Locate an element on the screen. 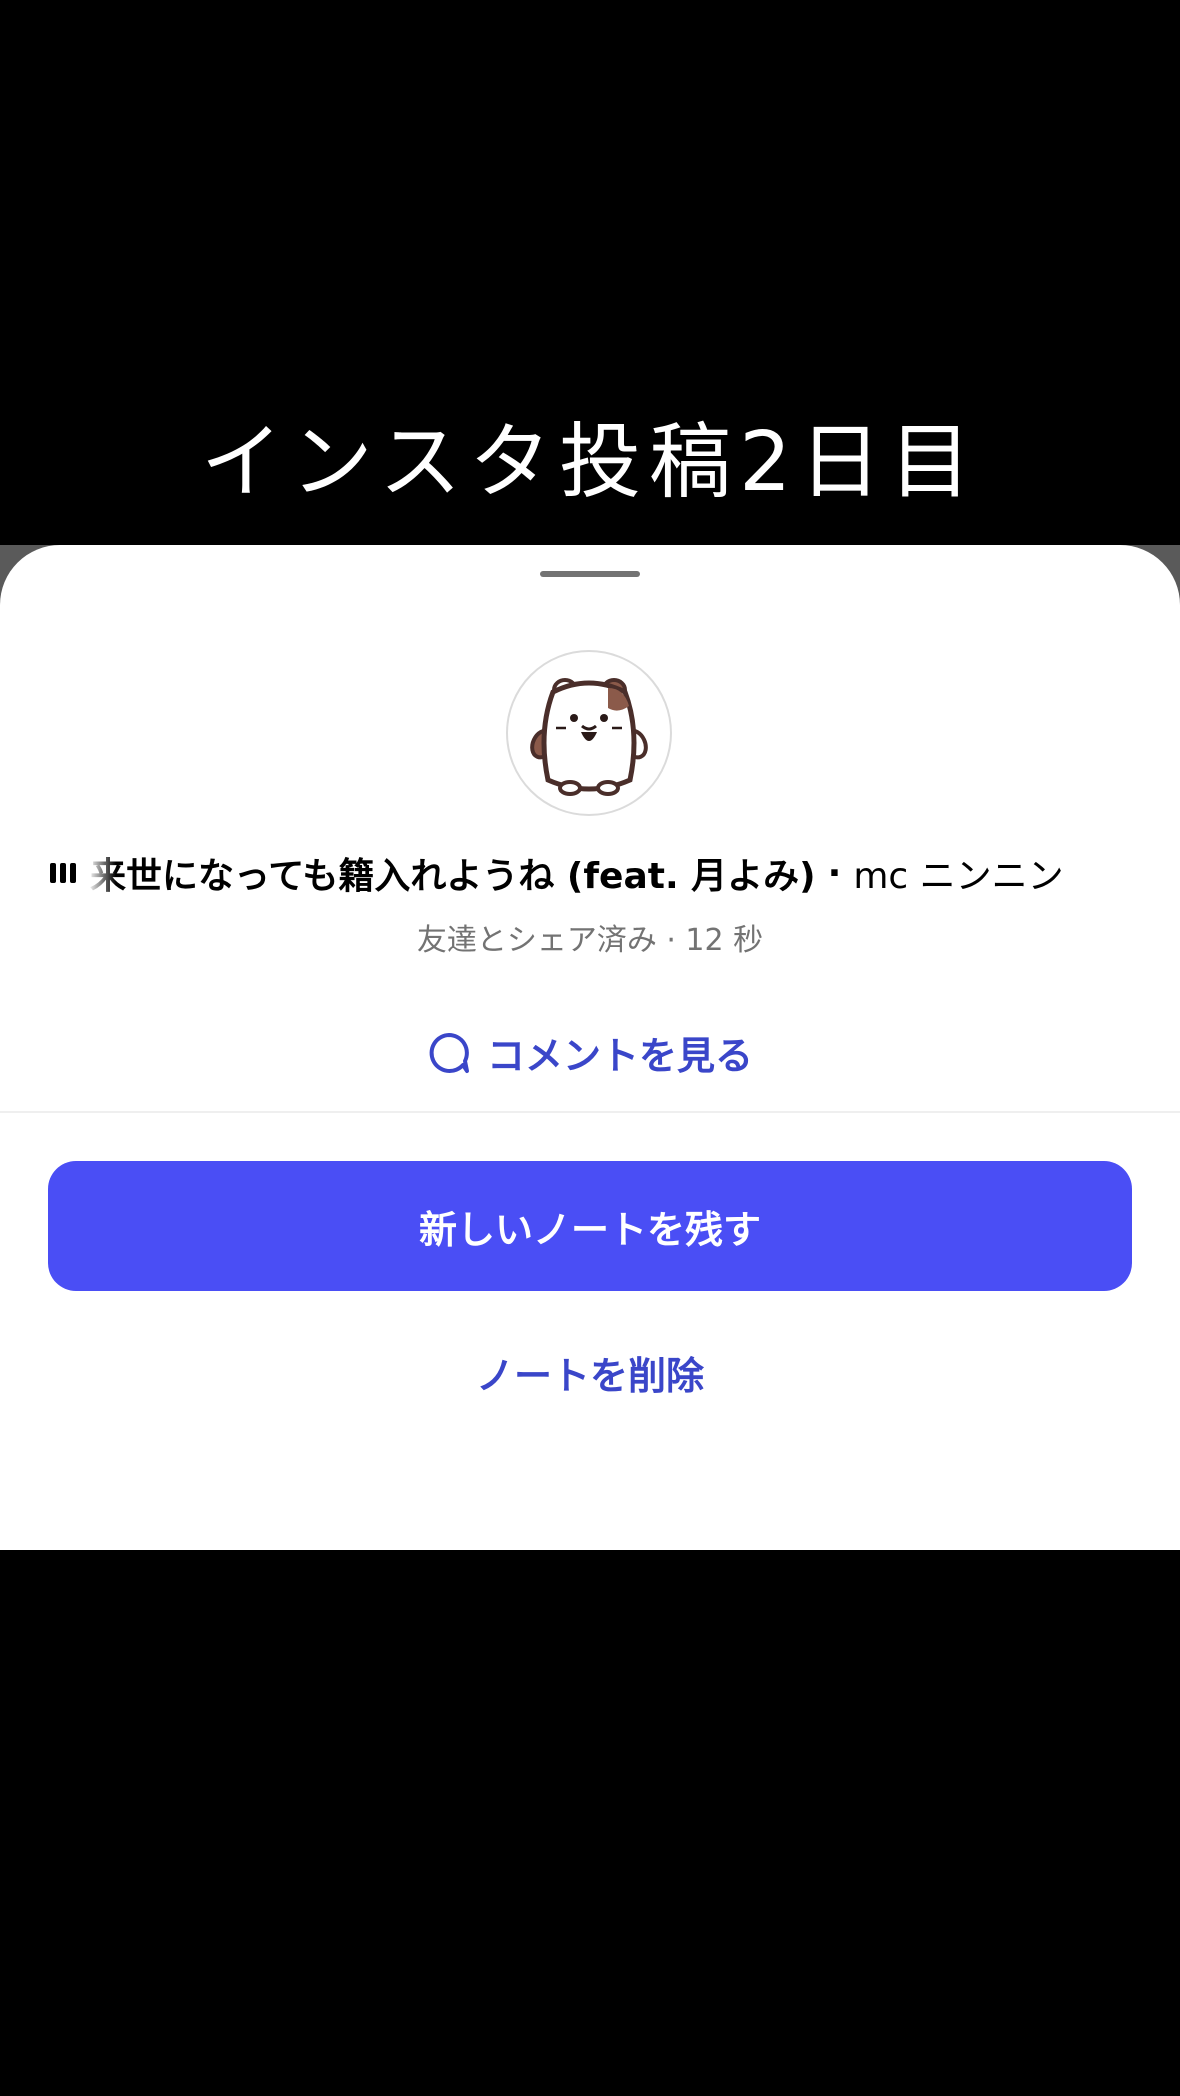 Image resolution: width=1180 pixels, height=2096 pixels. view-comments-label: コメントを見る is located at coordinates (619, 1056).